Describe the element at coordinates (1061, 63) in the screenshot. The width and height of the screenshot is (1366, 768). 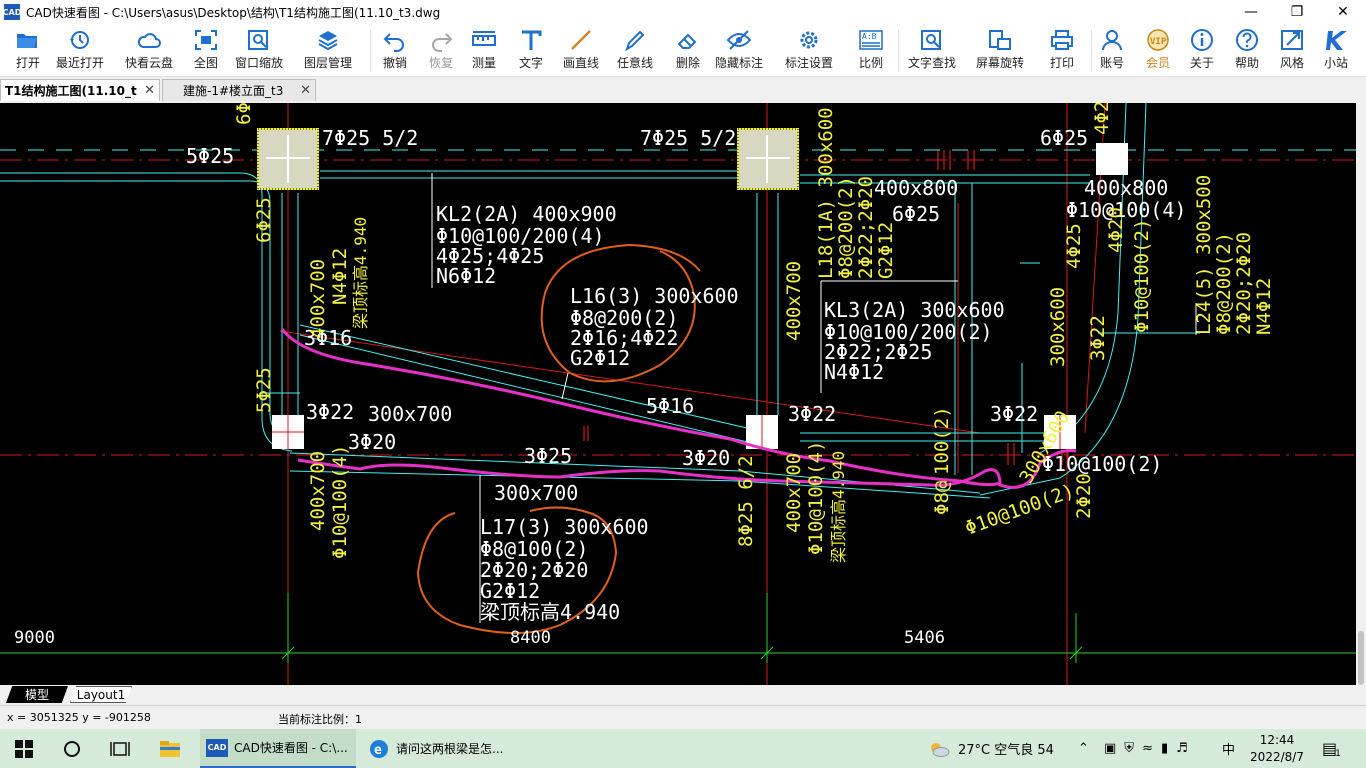
I see `toolbar-label: 打印` at that location.